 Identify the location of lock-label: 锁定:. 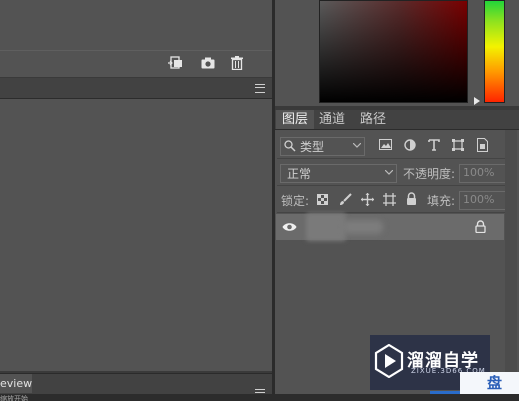
(295, 201).